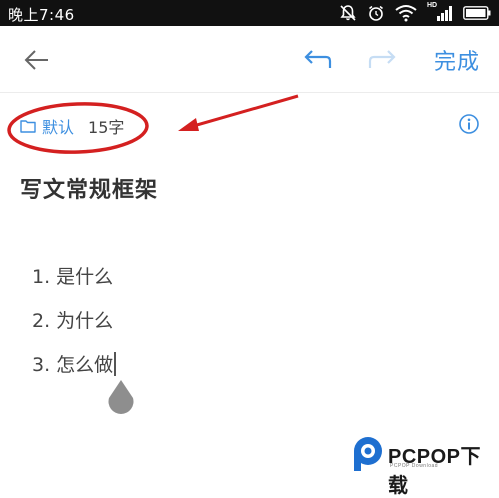  What do you see at coordinates (252, 372) in the screenshot?
I see `list-item: 3. 怎么做` at bounding box center [252, 372].